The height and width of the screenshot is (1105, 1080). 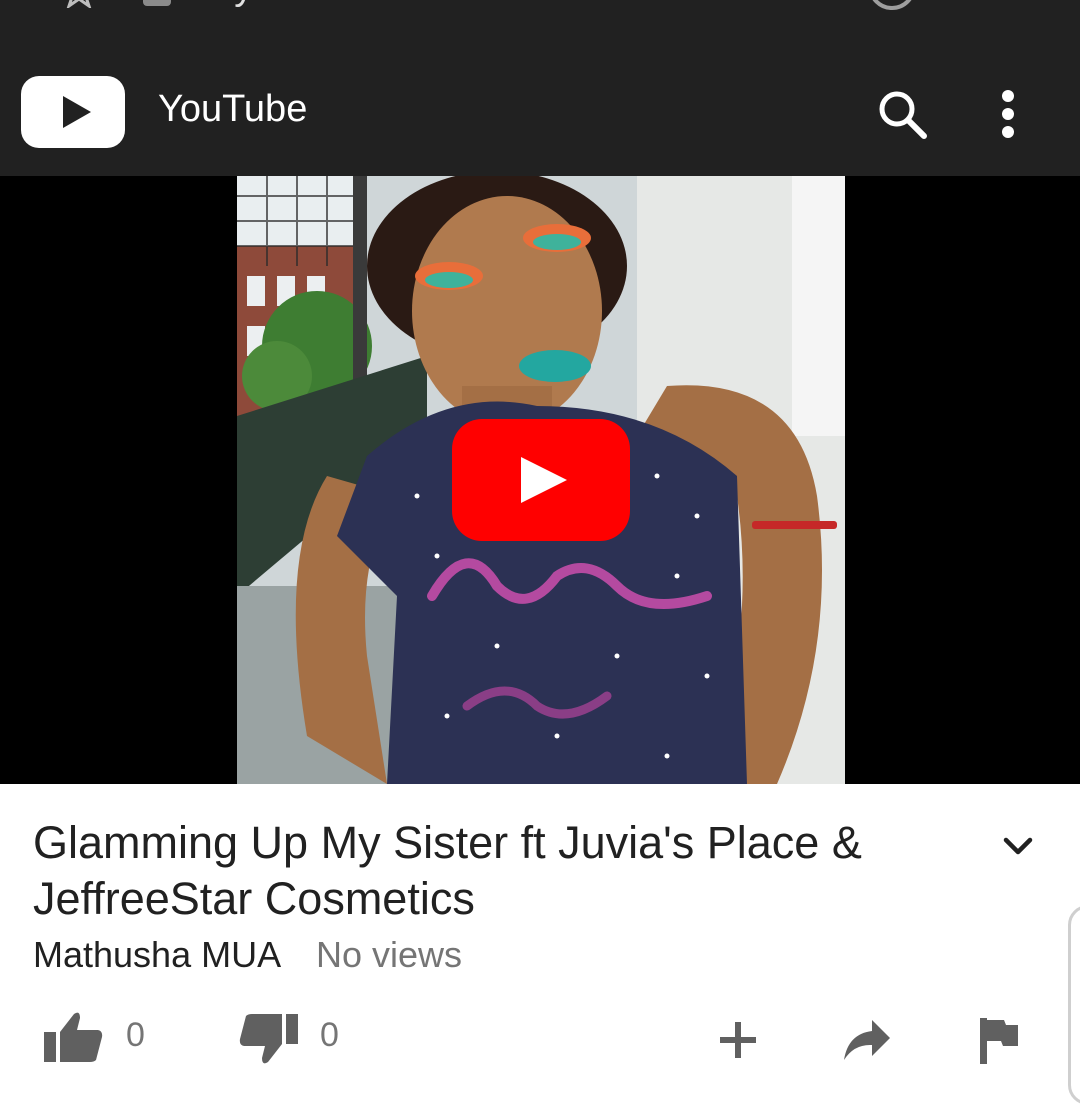 I want to click on more-vert-icon, so click(x=1008, y=116).